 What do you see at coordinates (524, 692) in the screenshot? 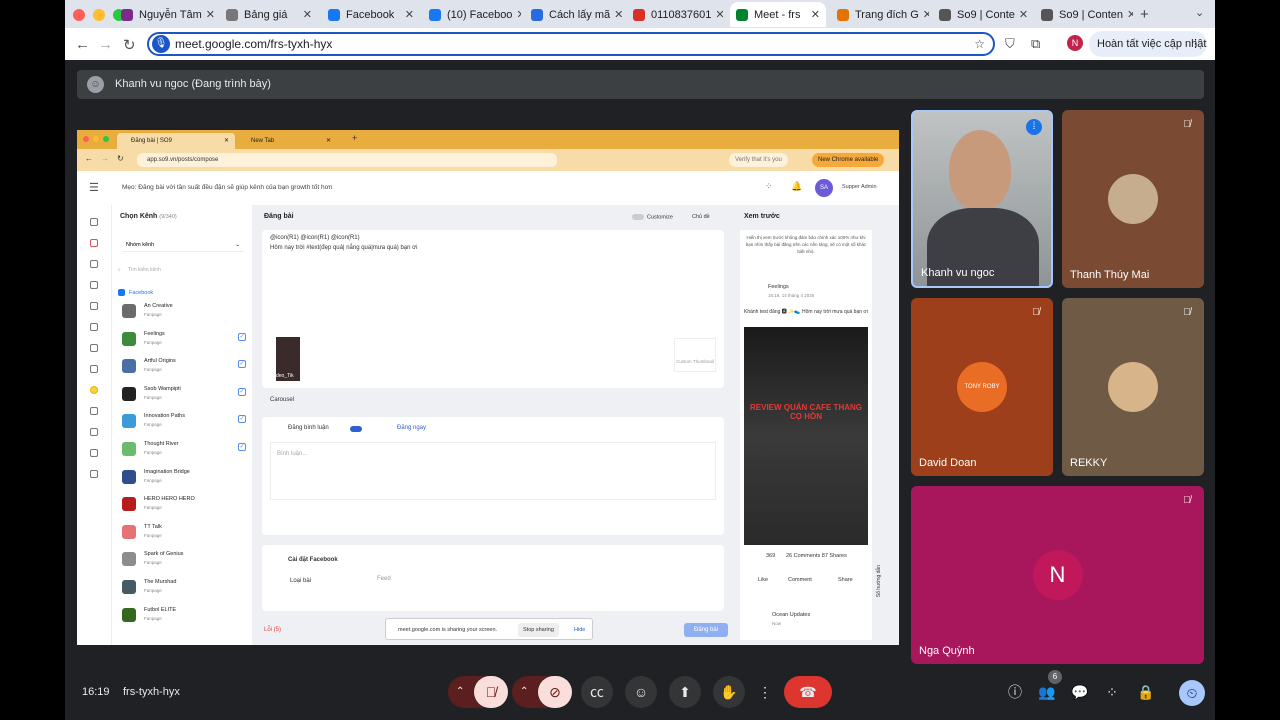
I see `camera-options-icon: ⌃` at bounding box center [524, 692].